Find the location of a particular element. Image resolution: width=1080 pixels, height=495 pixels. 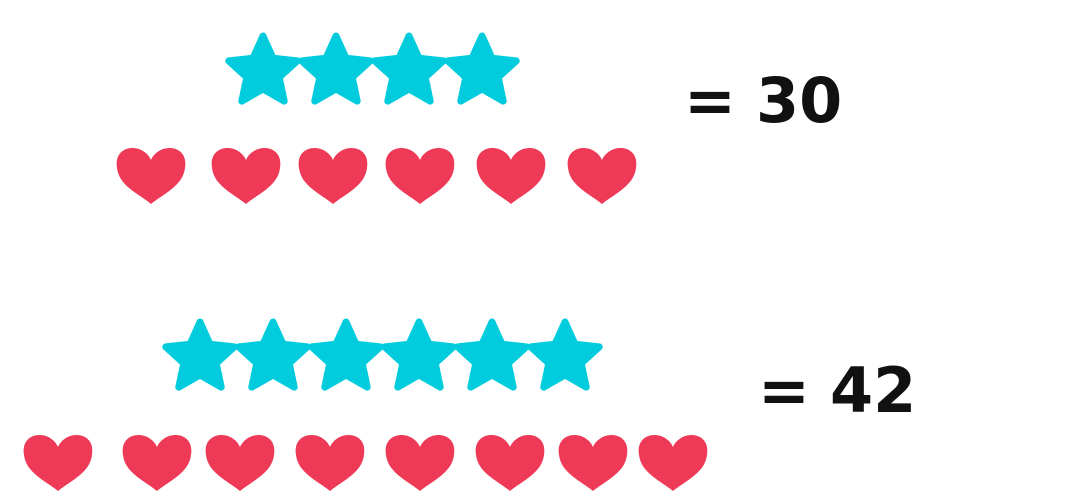

equation-1-result: = 30 is located at coordinates (763, 101).